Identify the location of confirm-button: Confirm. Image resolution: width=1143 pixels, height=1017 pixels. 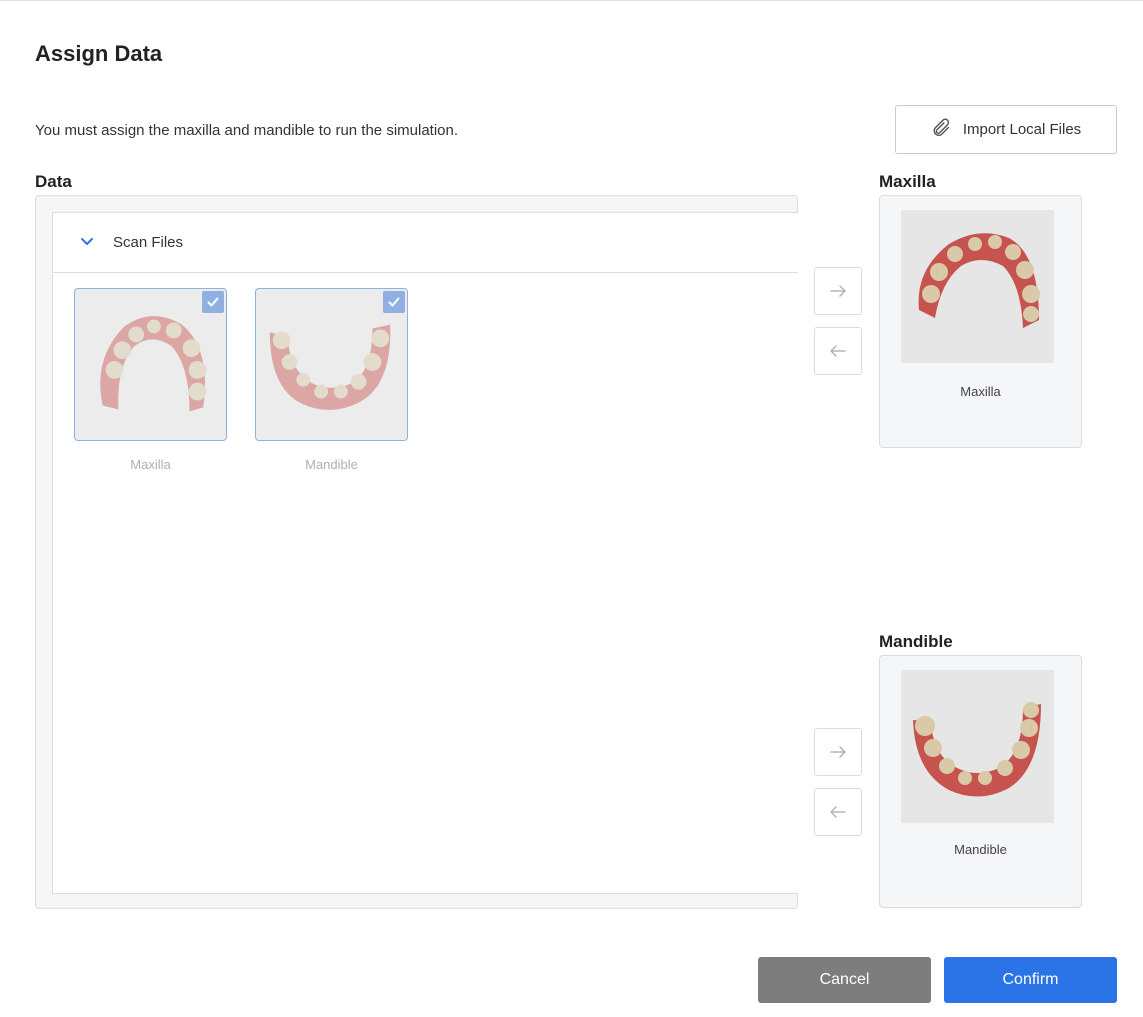
(1030, 980).